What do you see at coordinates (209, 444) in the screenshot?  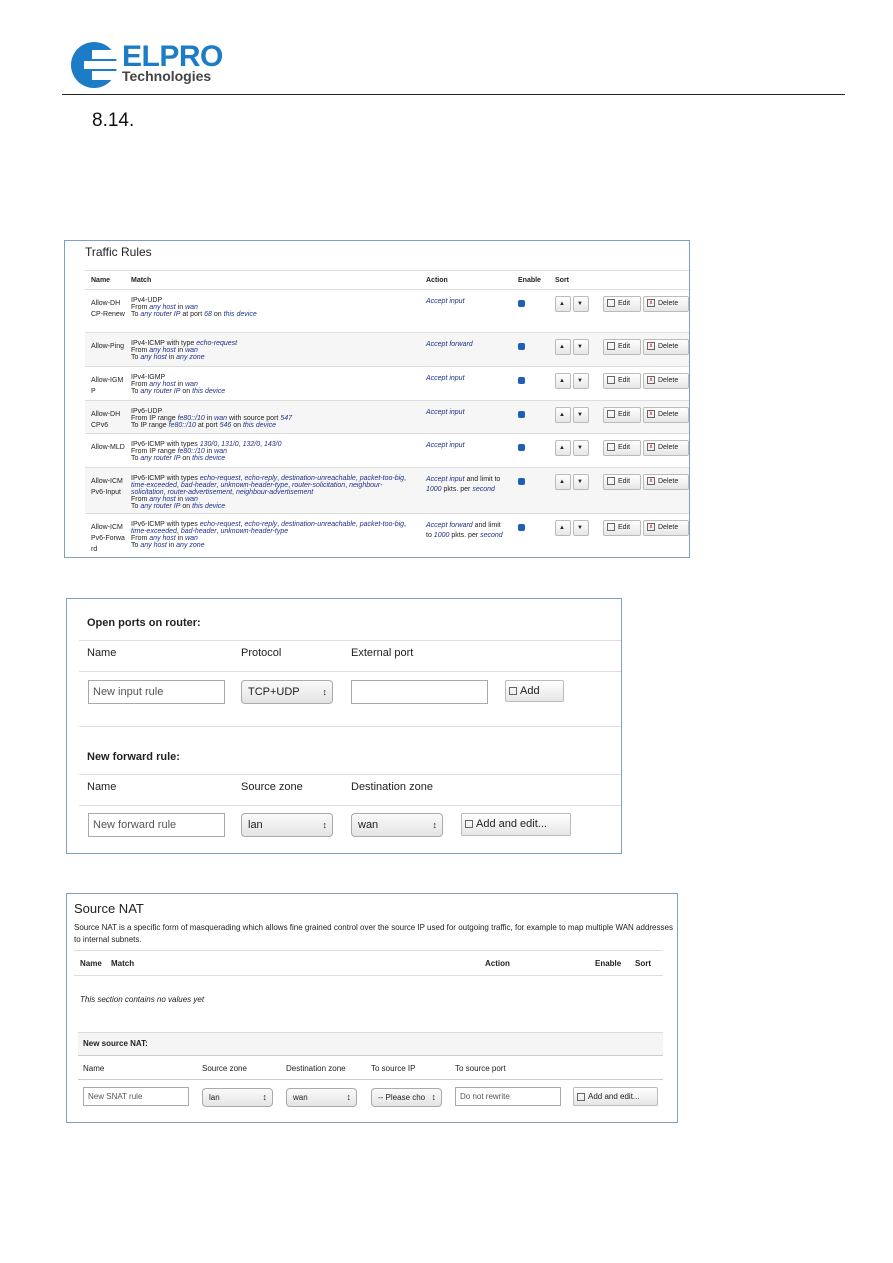 I see `match-segment: 130/0` at bounding box center [209, 444].